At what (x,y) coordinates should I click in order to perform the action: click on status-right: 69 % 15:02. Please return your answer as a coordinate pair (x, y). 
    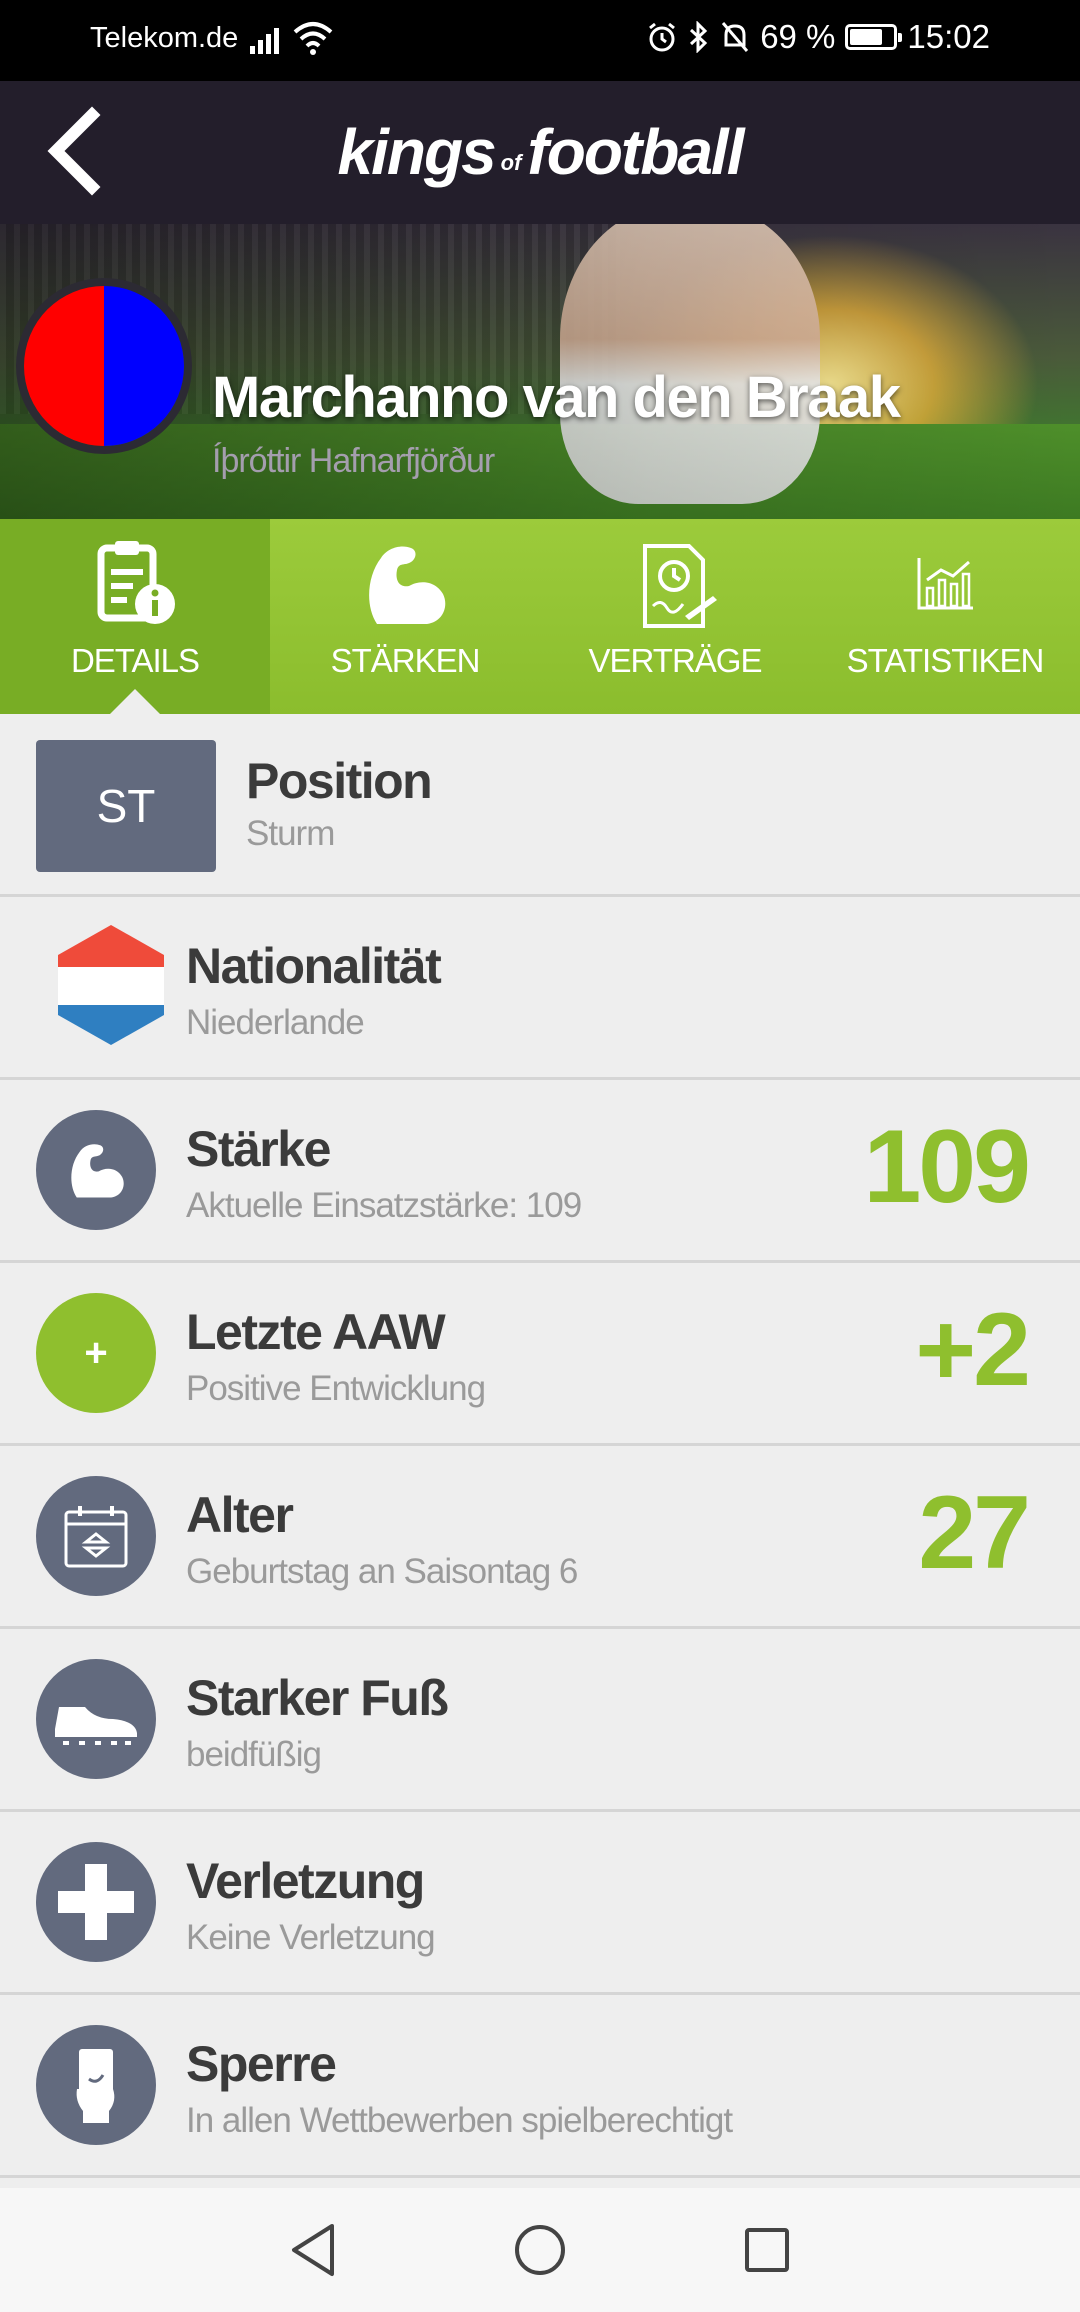
    Looking at the image, I should click on (818, 37).